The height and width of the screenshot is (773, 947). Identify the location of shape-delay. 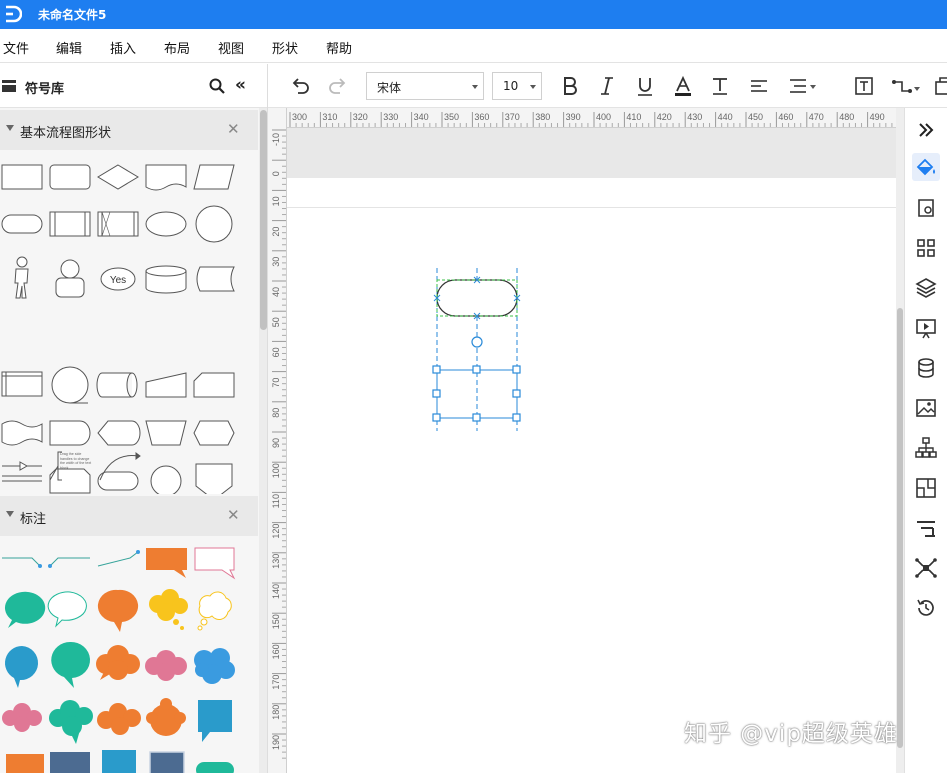
(70, 433).